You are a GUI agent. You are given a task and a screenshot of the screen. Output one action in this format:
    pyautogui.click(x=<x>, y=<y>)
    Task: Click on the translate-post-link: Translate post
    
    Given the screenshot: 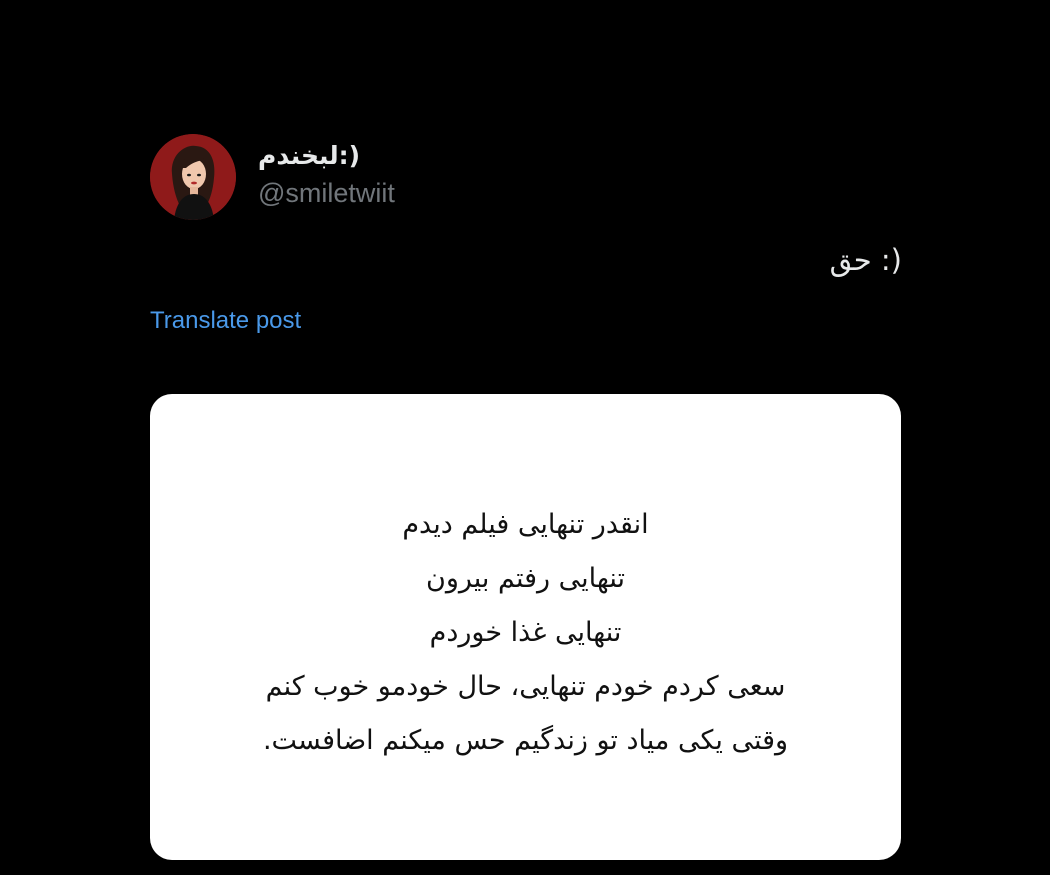 What is the action you would take?
    pyautogui.click(x=225, y=321)
    